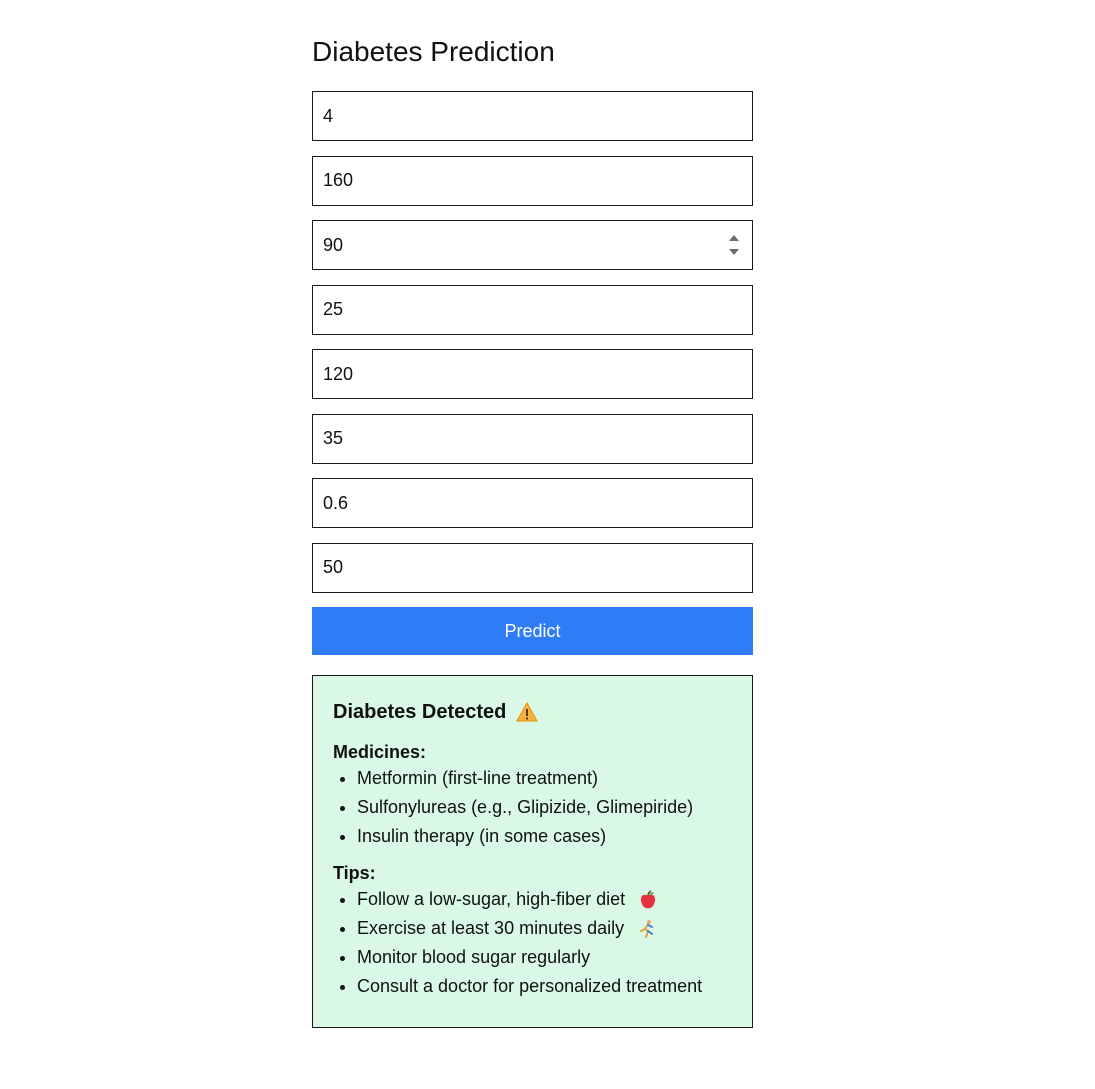  Describe the element at coordinates (532, 631) in the screenshot. I see `predict-button: Predict` at that location.